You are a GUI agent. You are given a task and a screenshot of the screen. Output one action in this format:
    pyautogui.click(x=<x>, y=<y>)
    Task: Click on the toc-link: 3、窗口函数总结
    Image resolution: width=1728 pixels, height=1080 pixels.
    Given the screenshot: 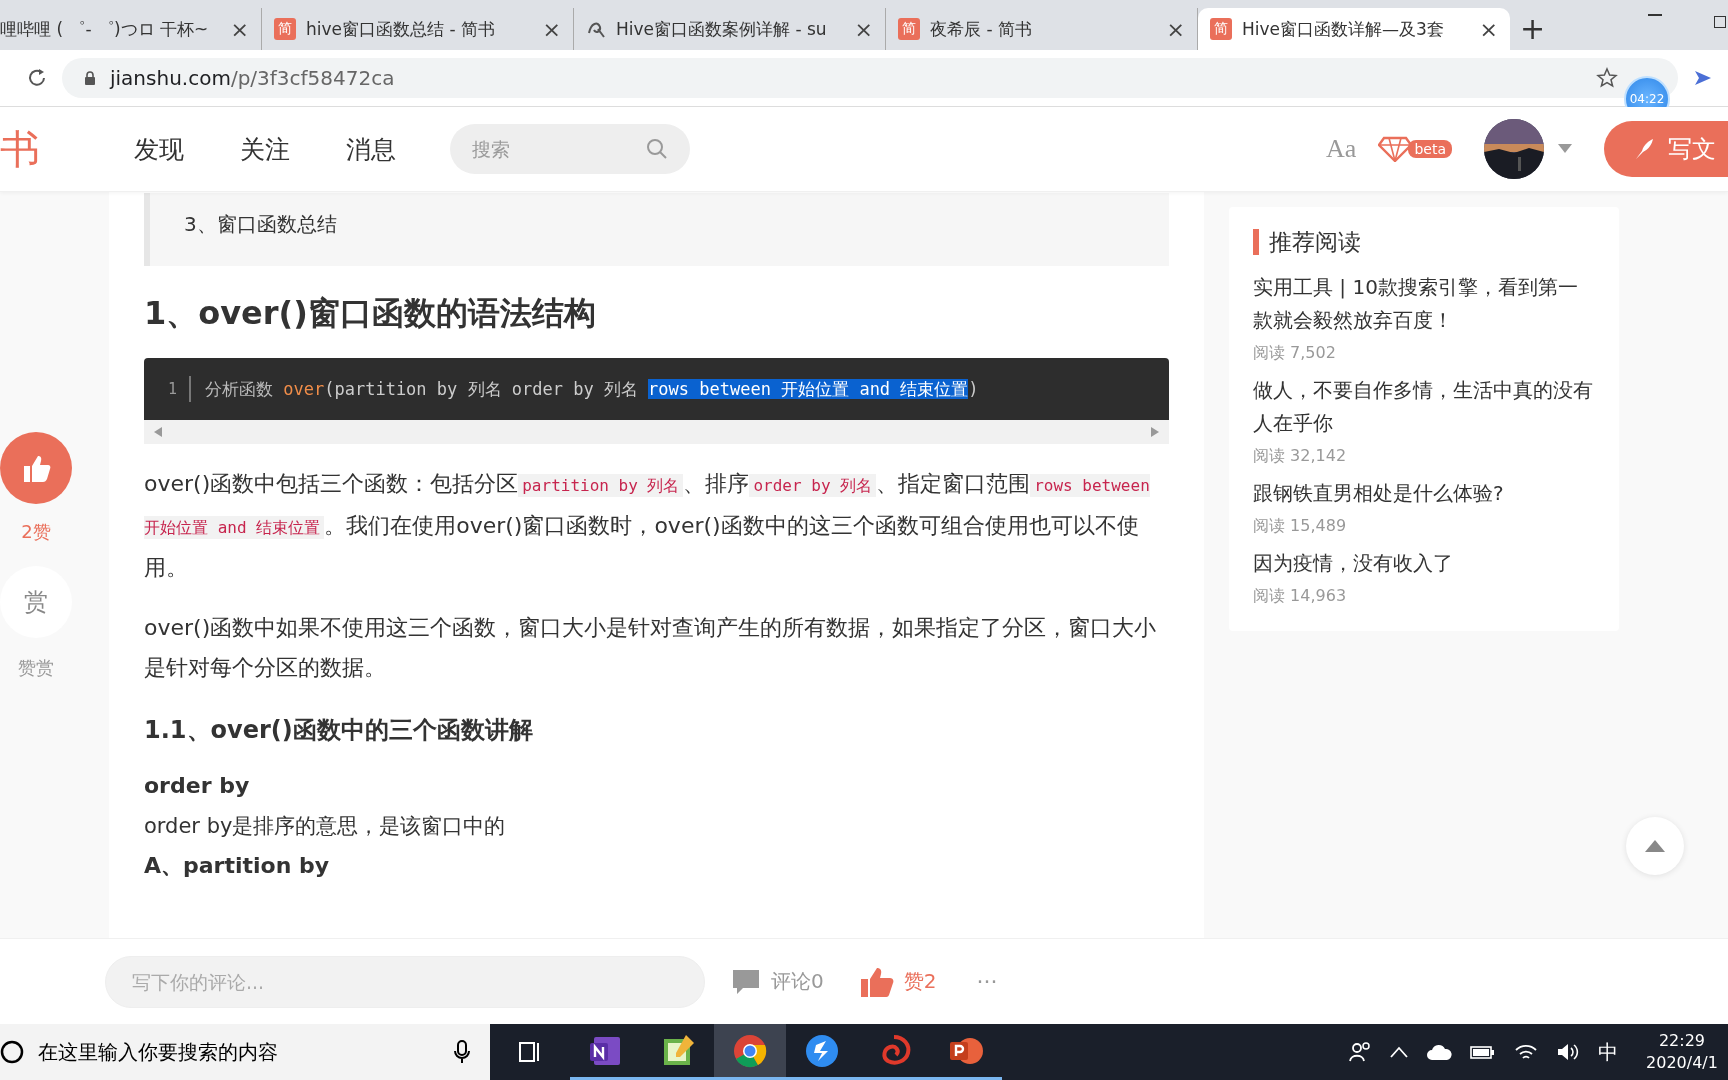 What is the action you would take?
    pyautogui.click(x=260, y=224)
    